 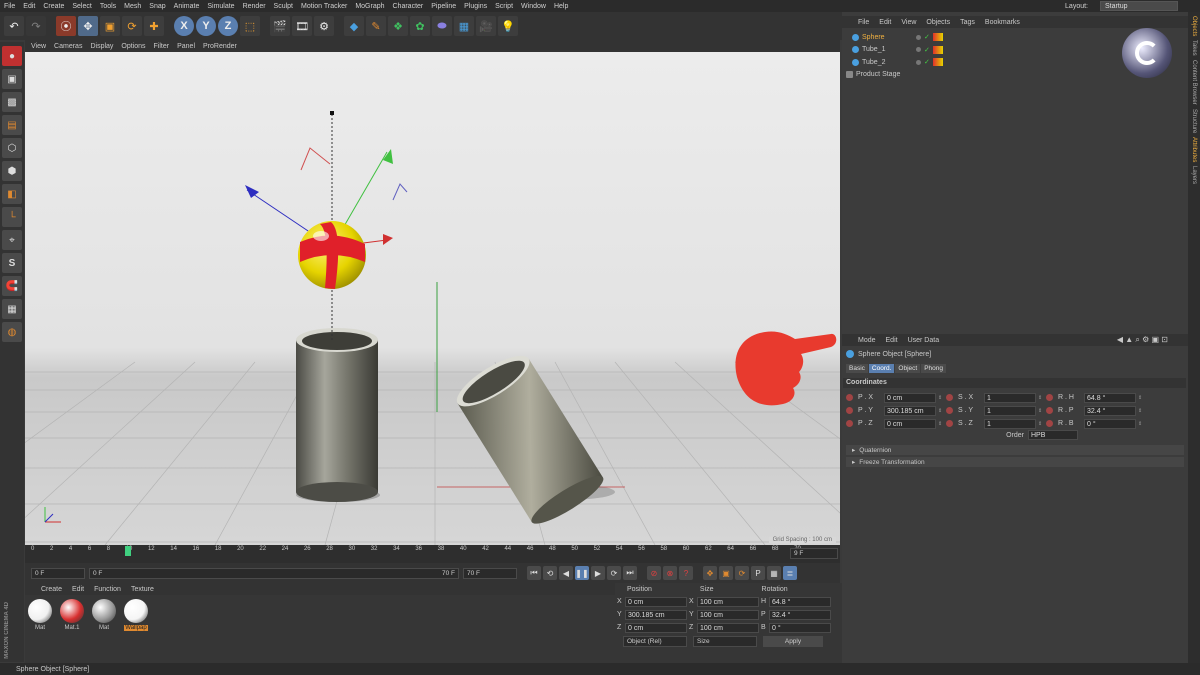 I want to click on polygons-mode-icon: ◧, so click(x=12, y=194).